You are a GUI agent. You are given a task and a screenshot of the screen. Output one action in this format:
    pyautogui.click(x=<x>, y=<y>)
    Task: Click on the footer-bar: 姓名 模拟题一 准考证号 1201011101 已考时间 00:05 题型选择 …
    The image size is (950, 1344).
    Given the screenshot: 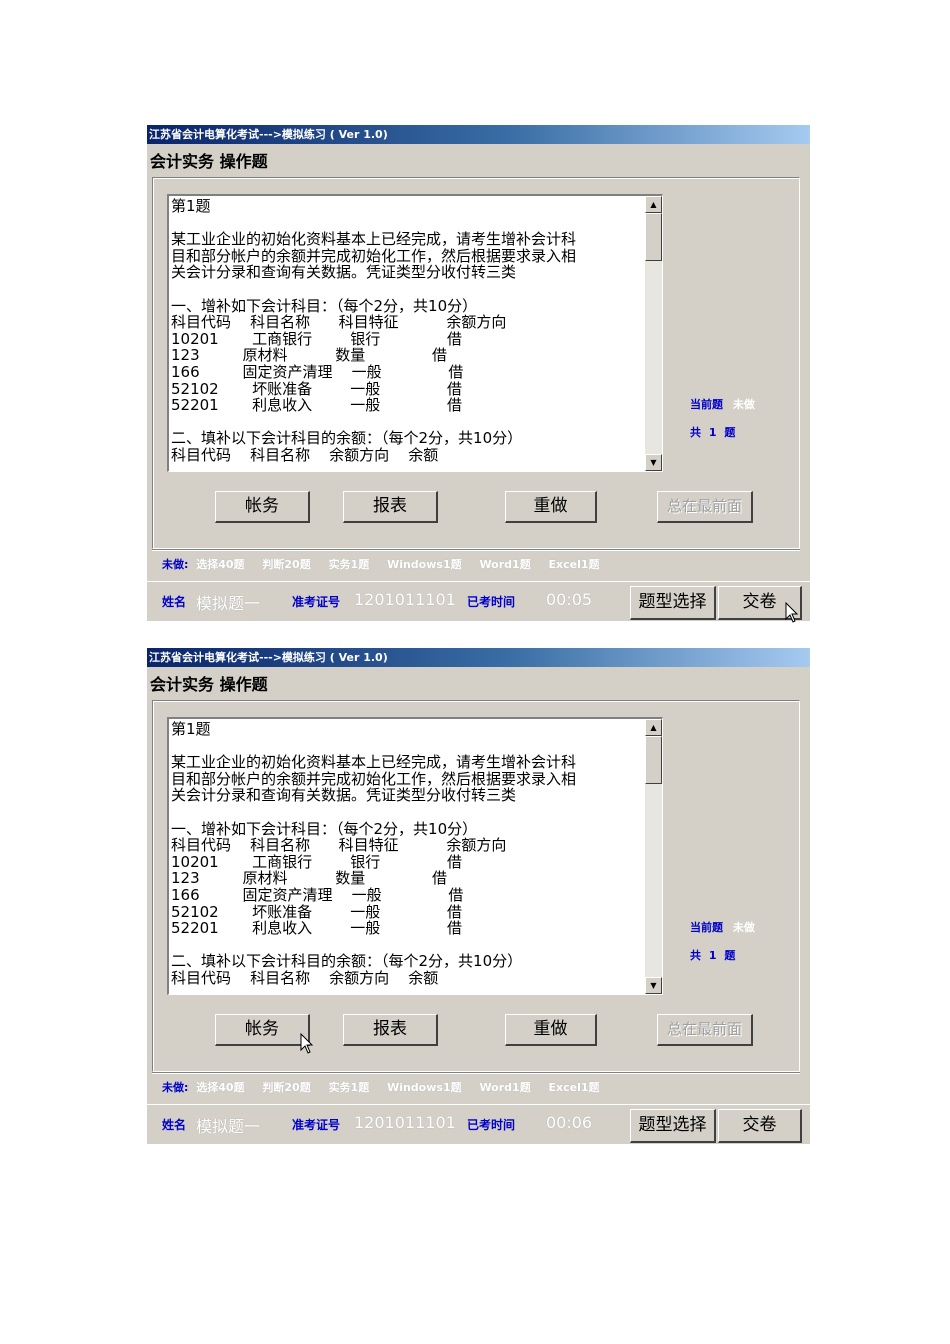 What is the action you would take?
    pyautogui.click(x=478, y=601)
    